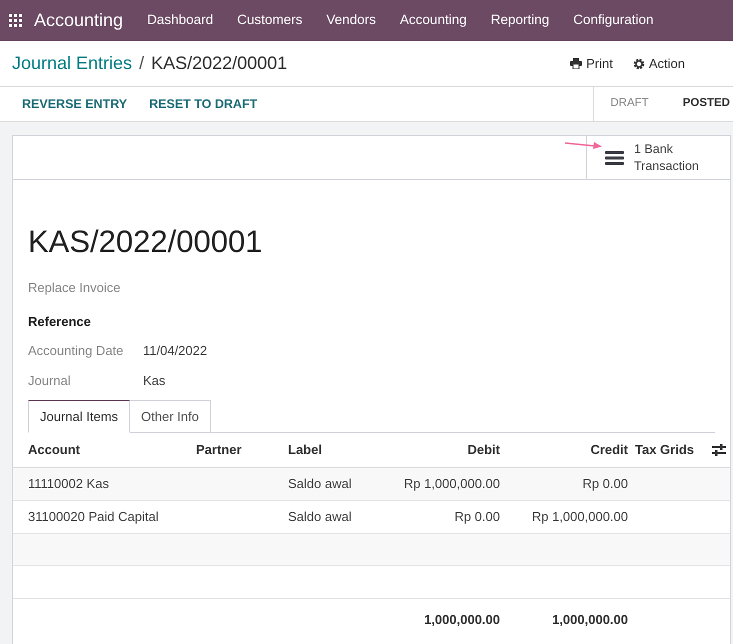 The height and width of the screenshot is (644, 733). What do you see at coordinates (269, 20) in the screenshot?
I see `nav-menu-item: Customers` at bounding box center [269, 20].